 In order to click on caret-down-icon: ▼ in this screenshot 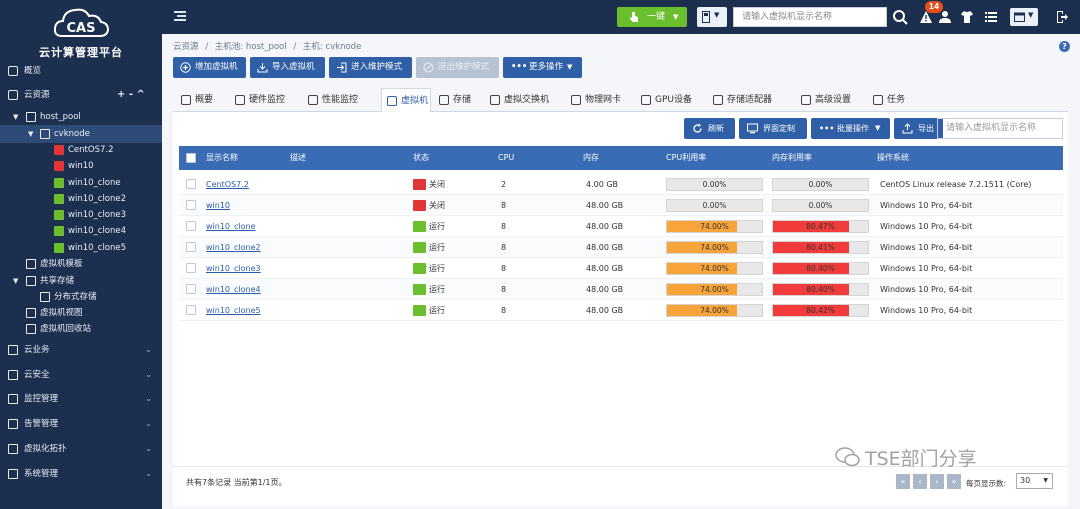, I will do `click(15, 117)`.